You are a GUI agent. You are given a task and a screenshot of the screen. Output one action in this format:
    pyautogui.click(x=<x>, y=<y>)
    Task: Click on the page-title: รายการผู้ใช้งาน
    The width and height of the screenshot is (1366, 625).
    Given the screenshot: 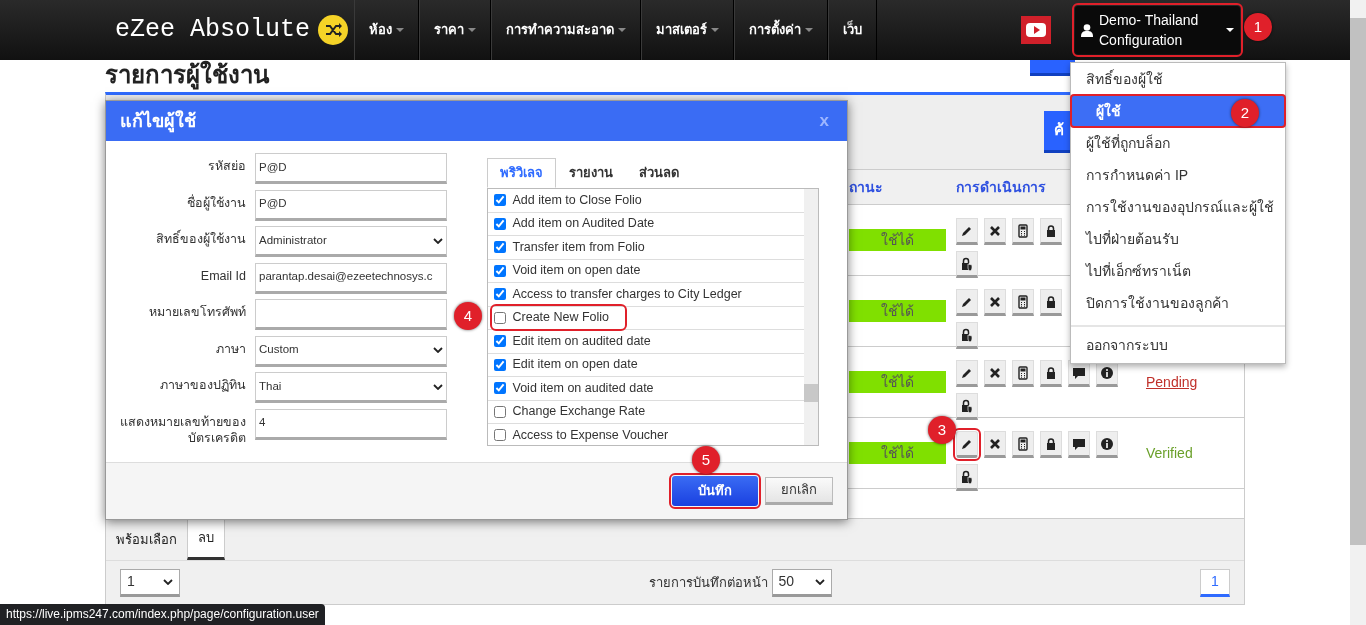 What is the action you would take?
    pyautogui.click(x=187, y=74)
    